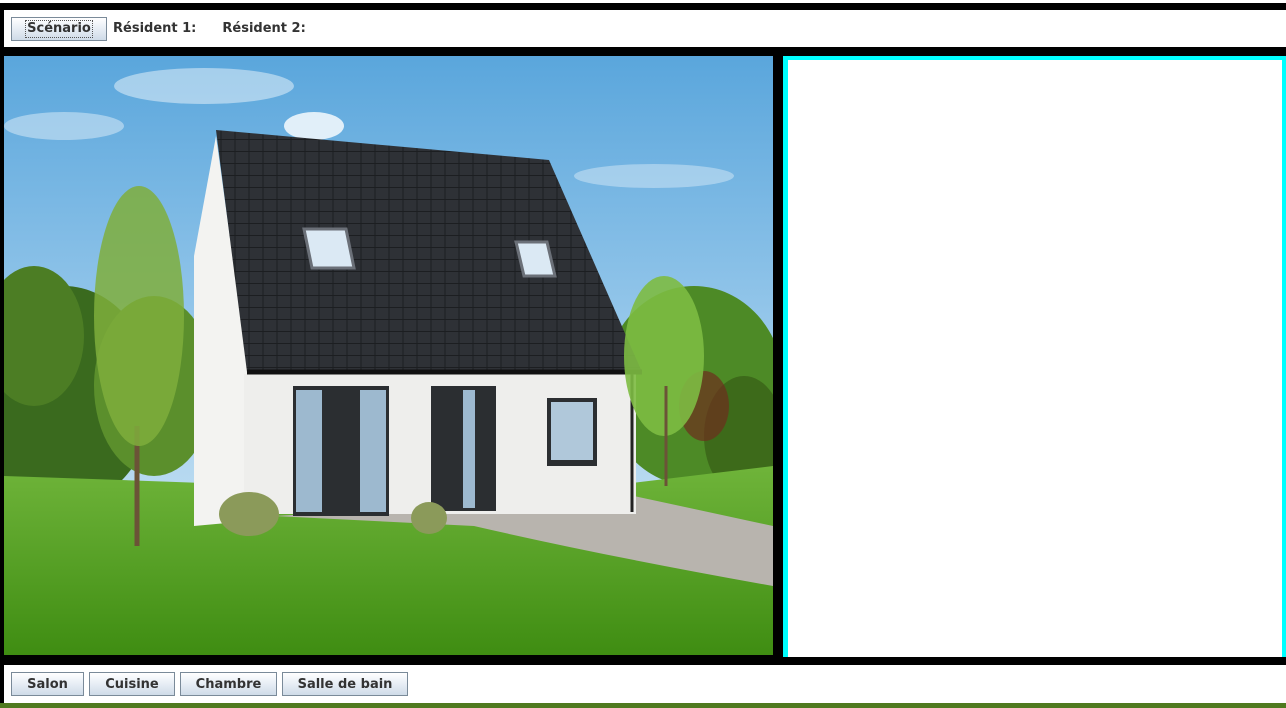  Describe the element at coordinates (645, 684) in the screenshot. I see `room-toolbar: Salon Cuisine Chambre Salle de bain` at that location.